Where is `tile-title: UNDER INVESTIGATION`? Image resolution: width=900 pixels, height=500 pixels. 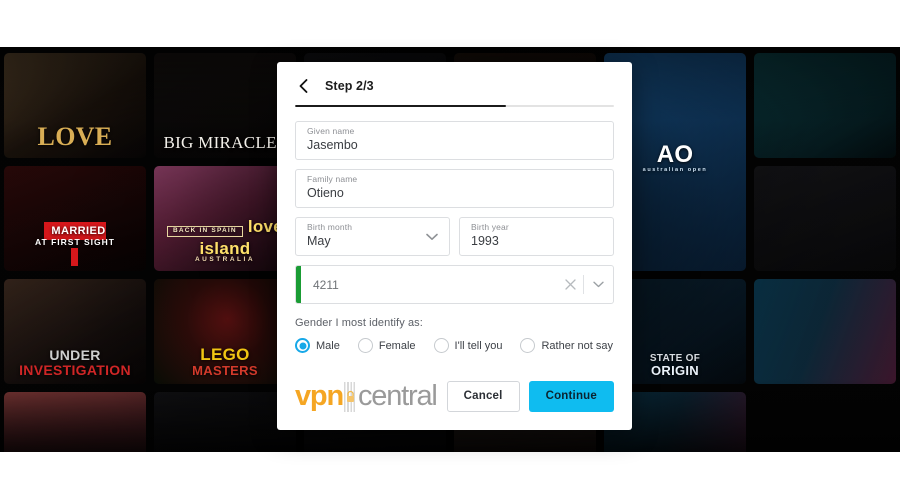 tile-title: UNDER INVESTIGATION is located at coordinates (75, 362).